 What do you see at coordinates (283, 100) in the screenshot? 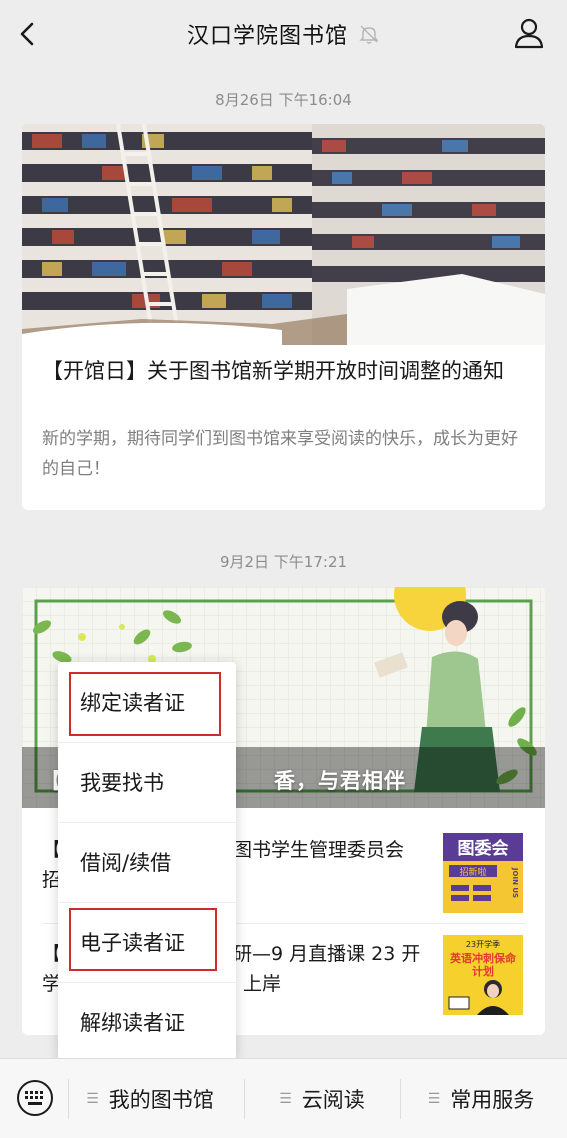
I see `message-time: 8月26日 下午16:04` at bounding box center [283, 100].